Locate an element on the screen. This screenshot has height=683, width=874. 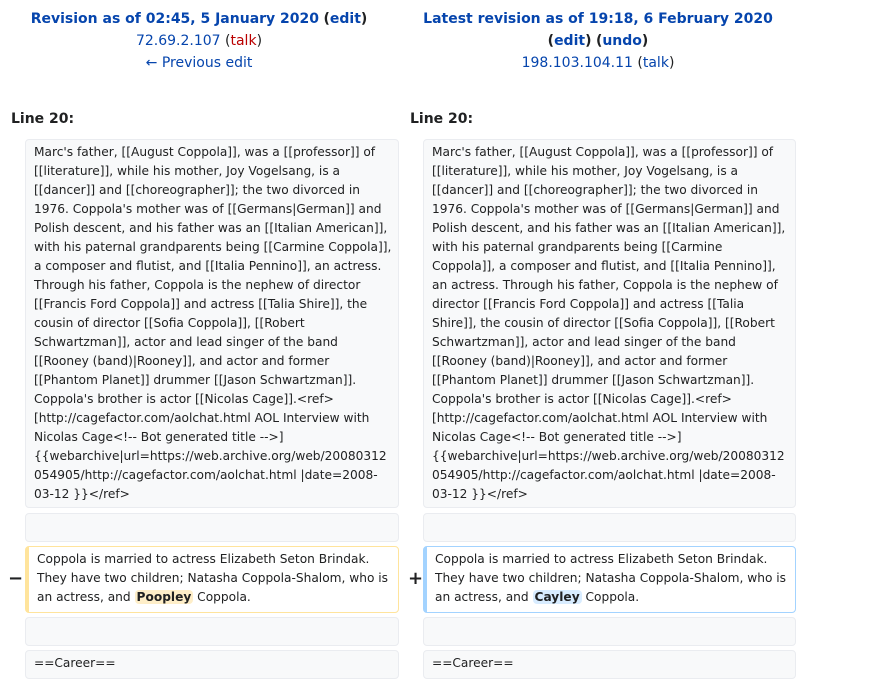
old-edit-link: edit is located at coordinates (345, 19).